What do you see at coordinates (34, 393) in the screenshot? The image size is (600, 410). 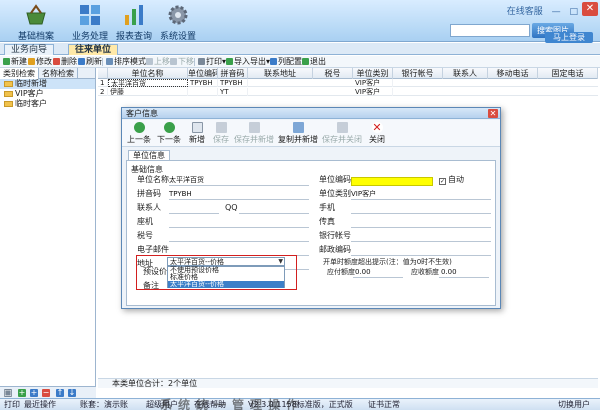 I see `add-subcategory-icon: +` at bounding box center [34, 393].